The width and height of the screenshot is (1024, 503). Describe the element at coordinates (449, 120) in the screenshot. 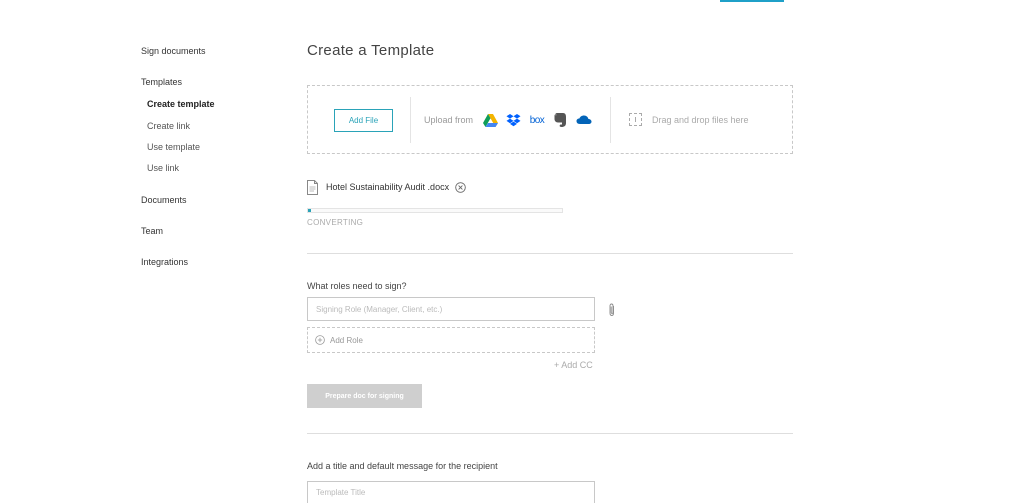

I see `upload-from-label: Upload from` at that location.